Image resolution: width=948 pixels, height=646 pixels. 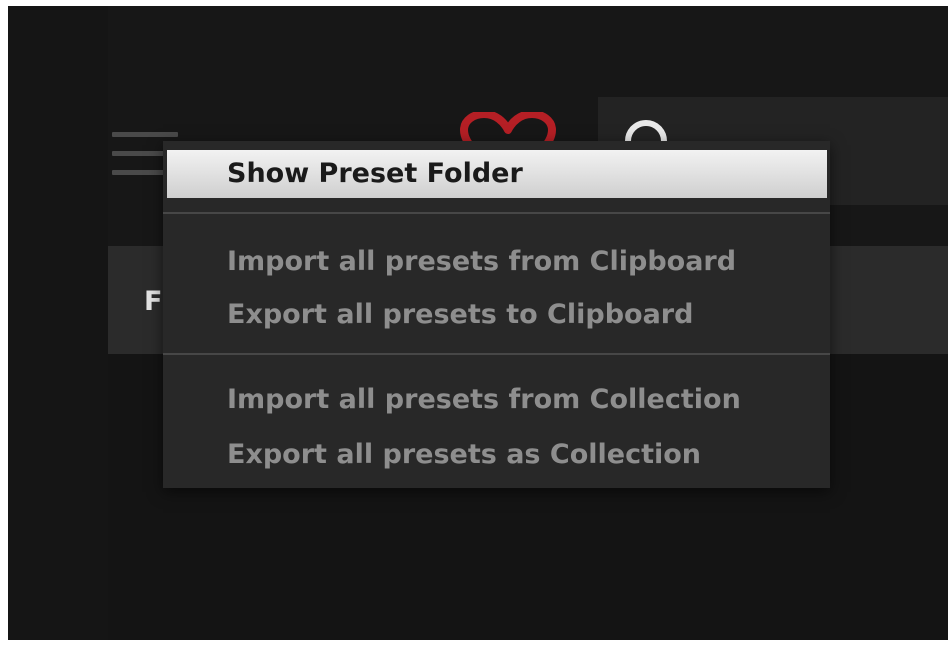 I want to click on menu-item-show-preset-folder: Show Preset Folder, so click(x=497, y=174).